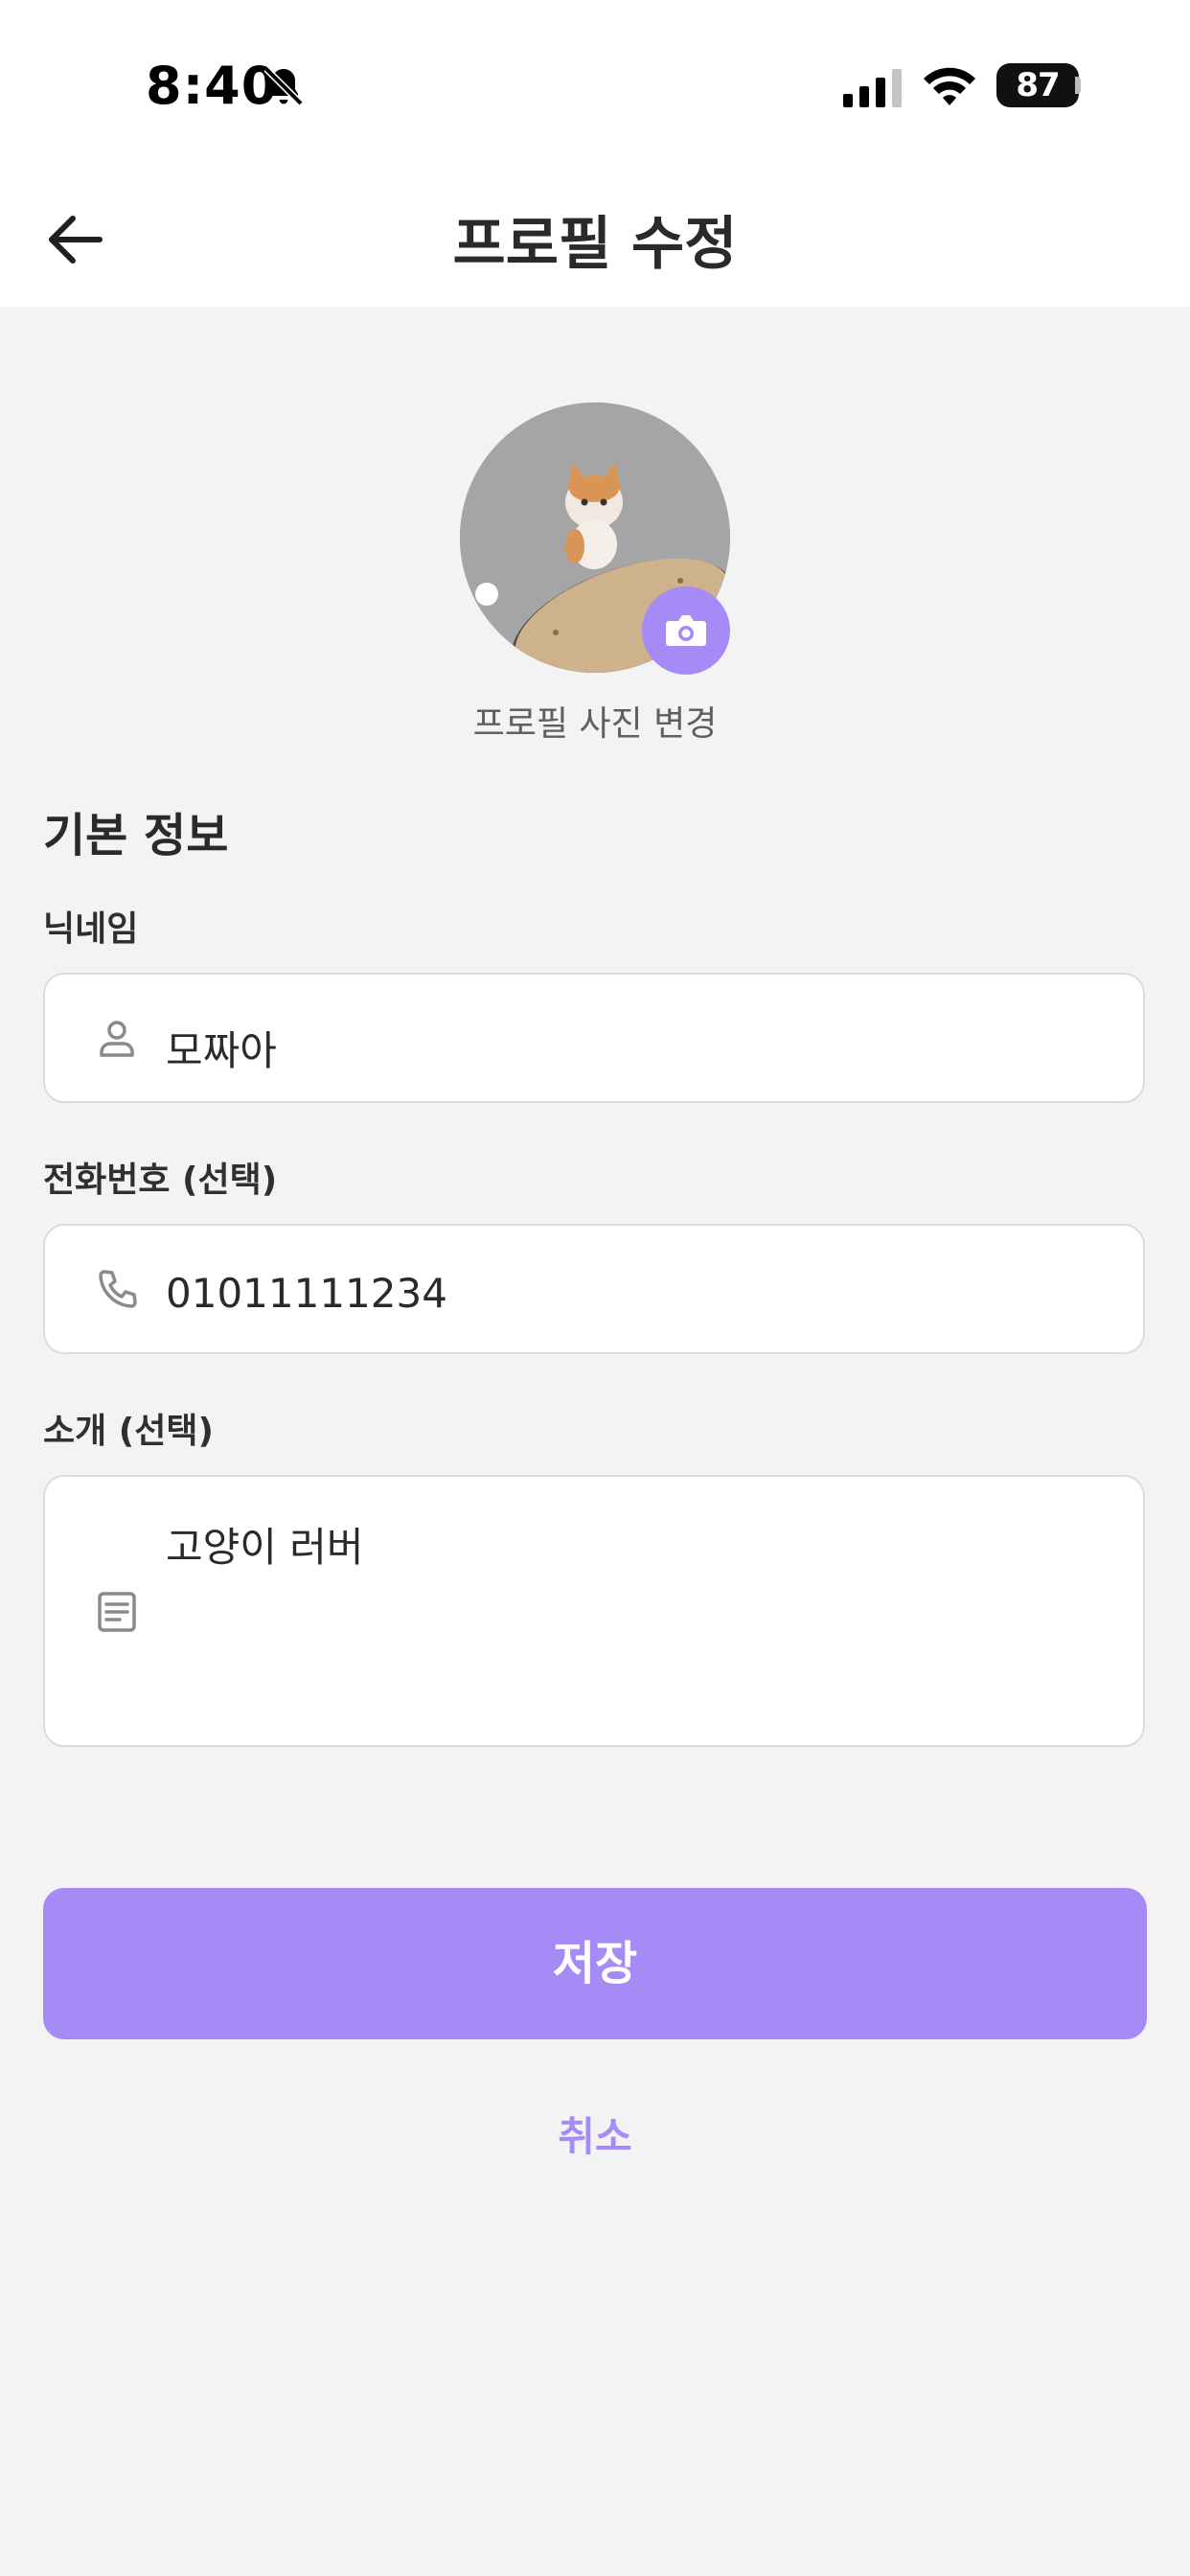  Describe the element at coordinates (1078, 85) in the screenshot. I see `battery-cap` at that location.